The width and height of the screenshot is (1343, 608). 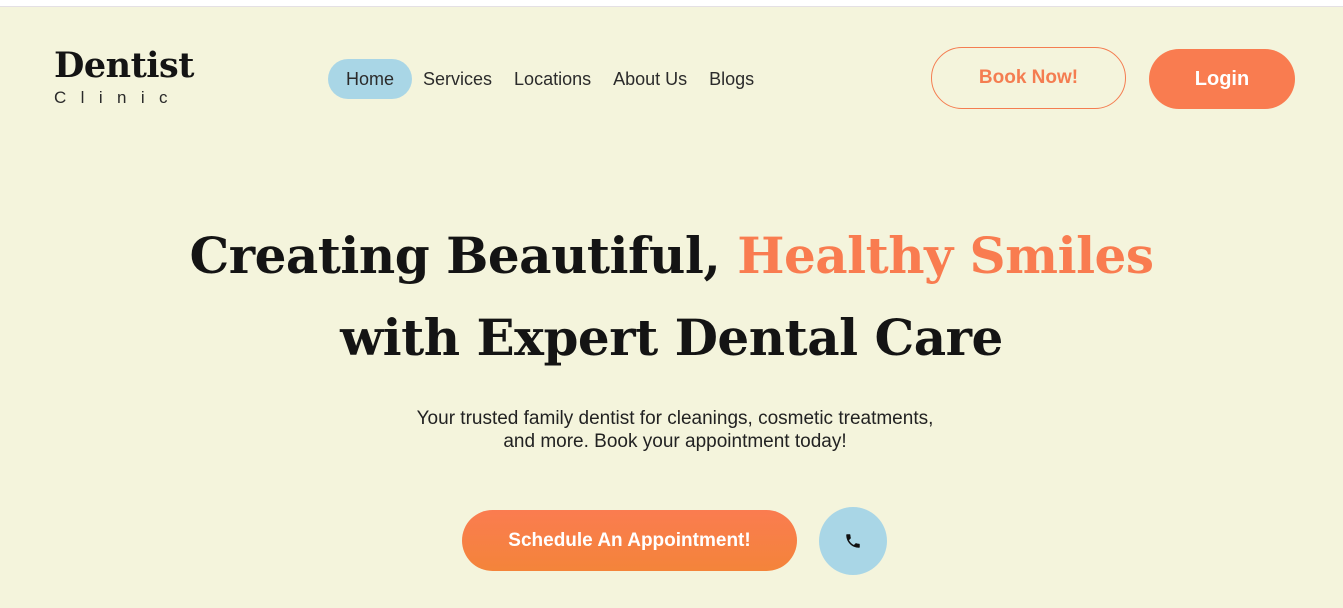 What do you see at coordinates (1222, 79) in the screenshot?
I see `login-button: Login` at bounding box center [1222, 79].